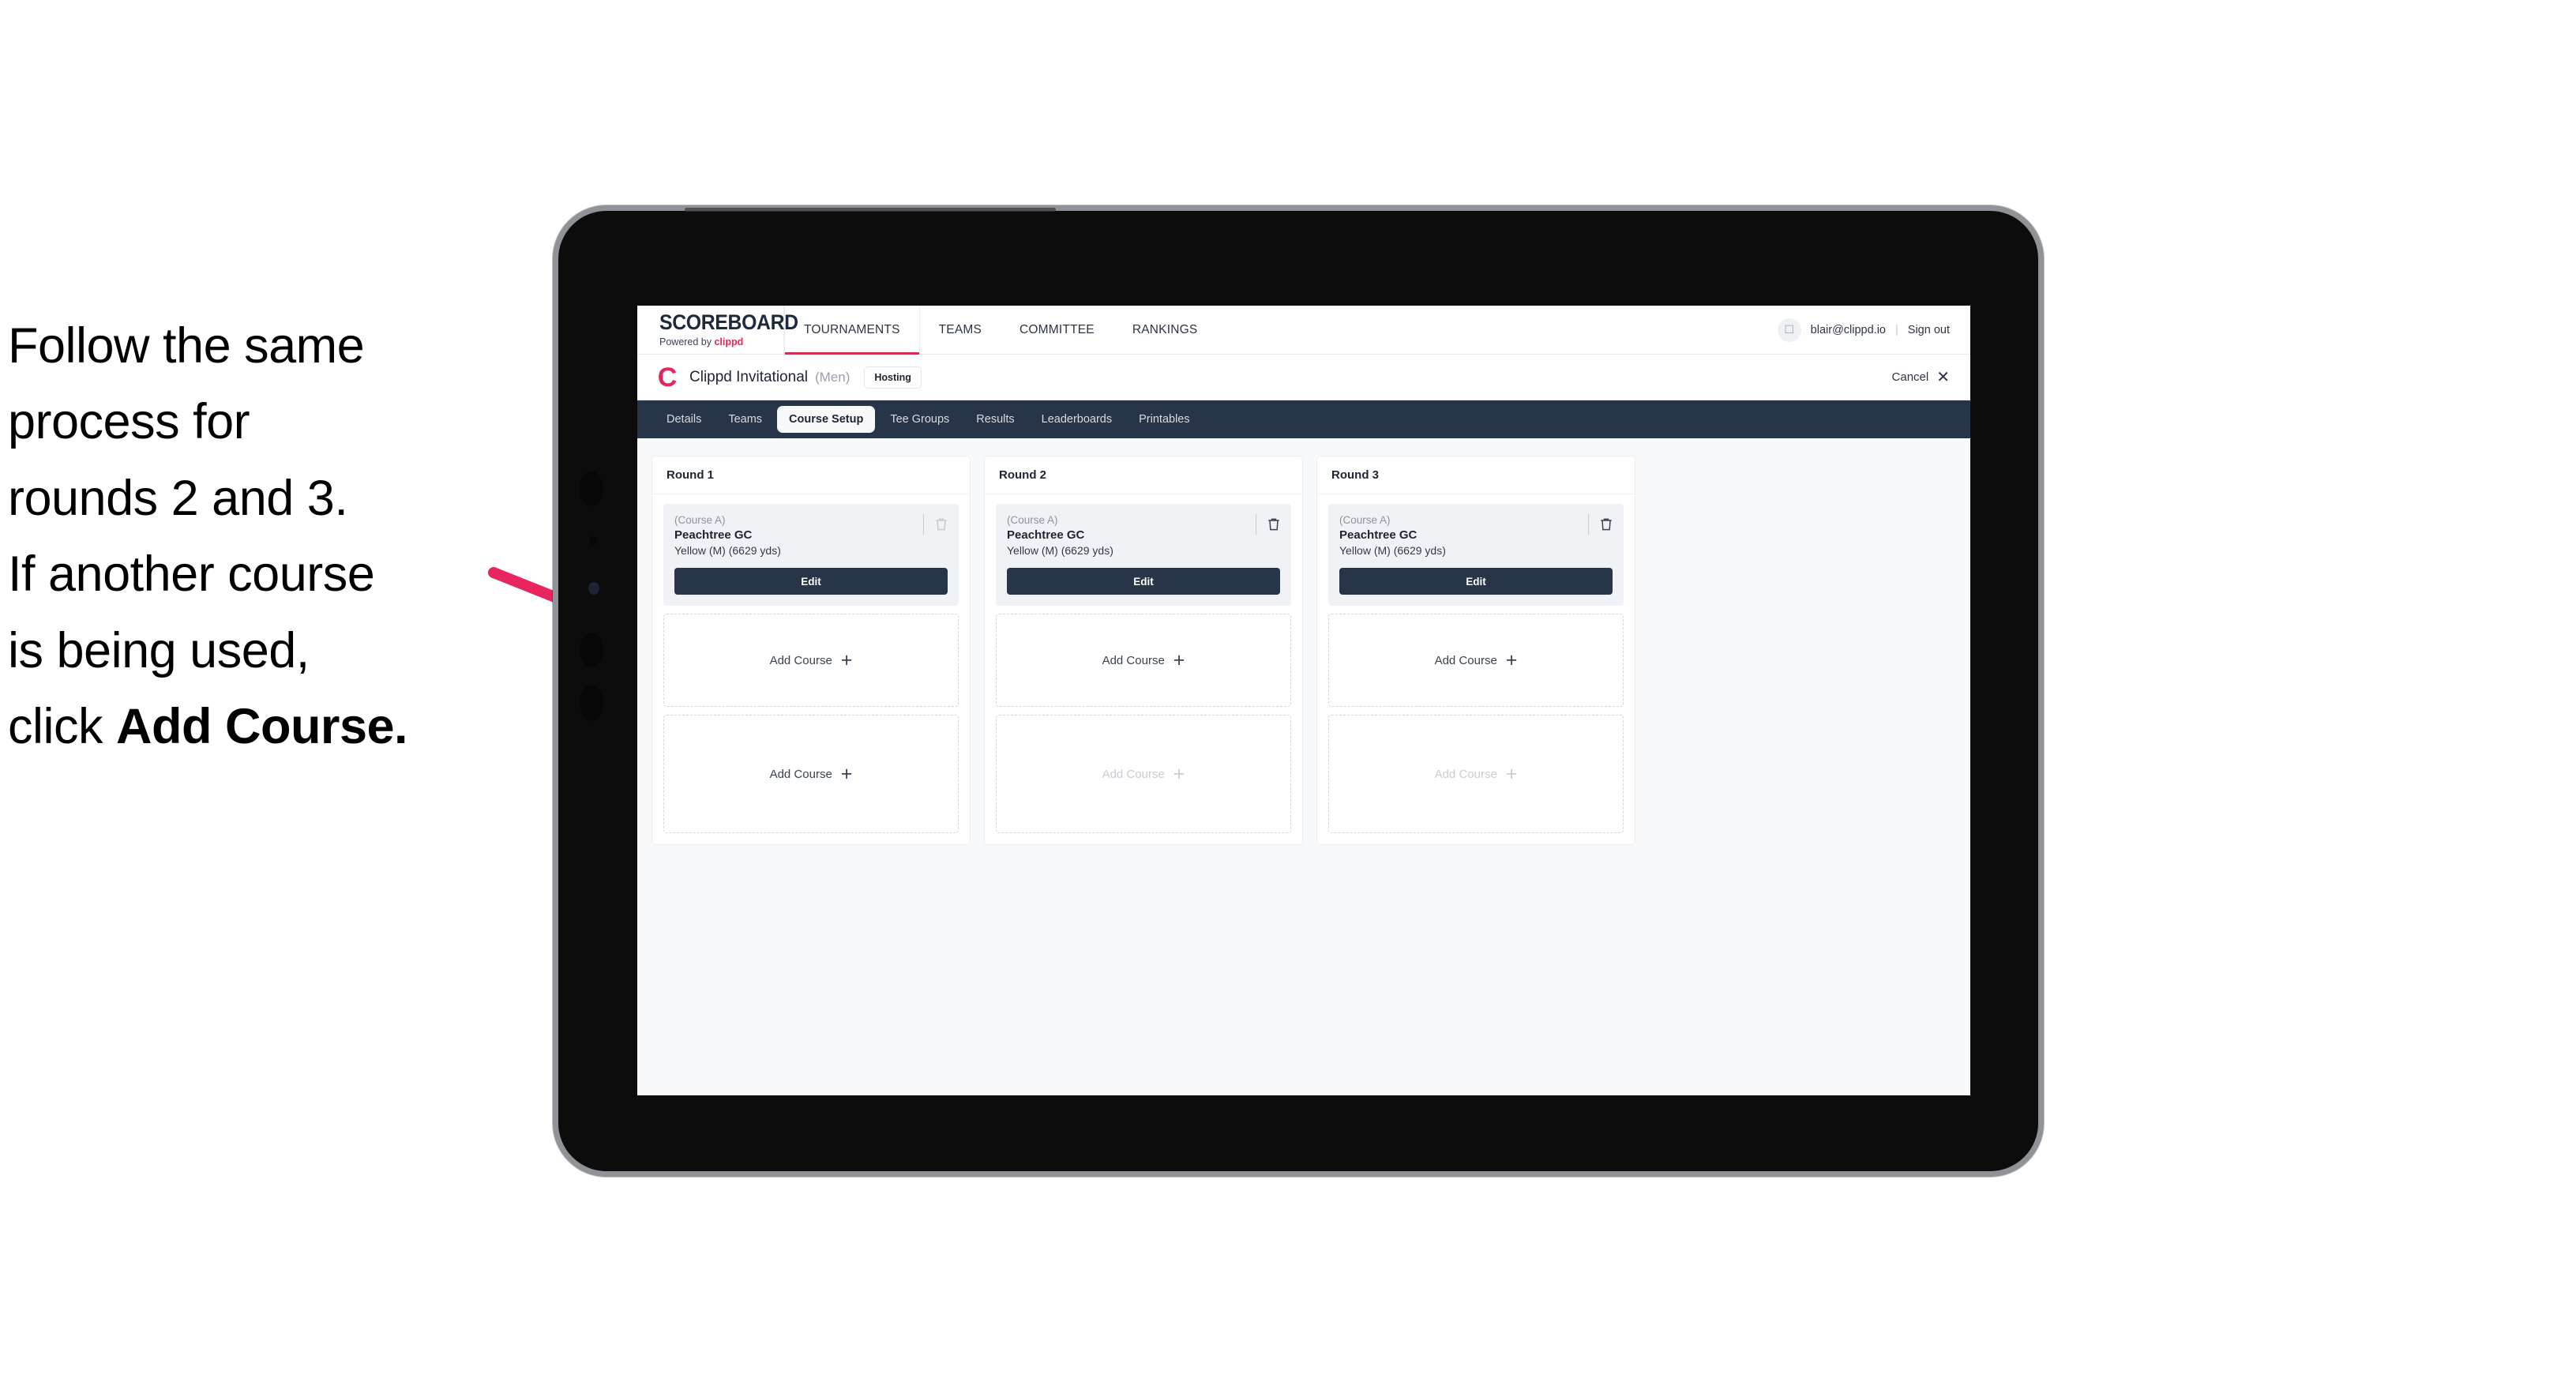  Describe the element at coordinates (919, 419) in the screenshot. I see `tab-tee-groups: Tee Groups` at that location.